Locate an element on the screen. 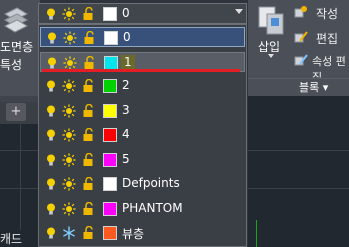  layer-row-PHANTOM: PHANTOM is located at coordinates (142, 209).